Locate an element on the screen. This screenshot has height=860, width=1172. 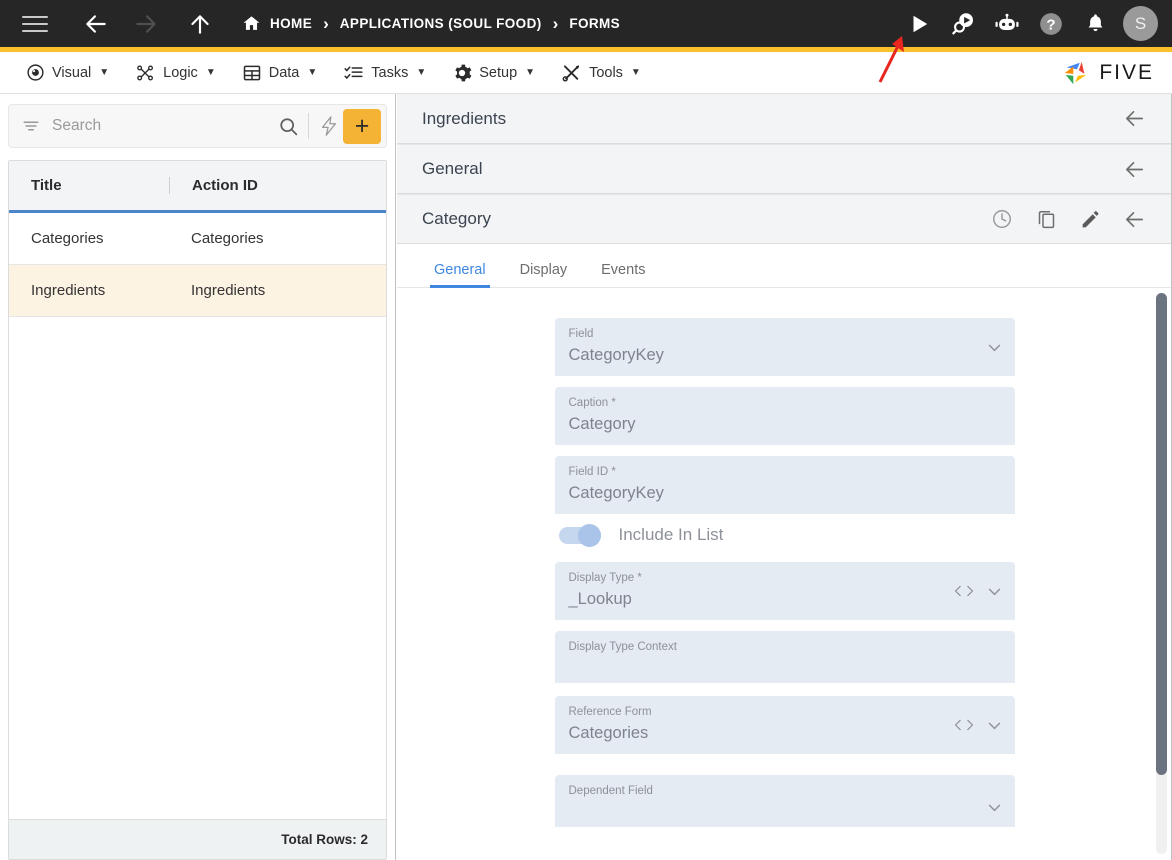
column-header-title: Title is located at coordinates (89, 185).